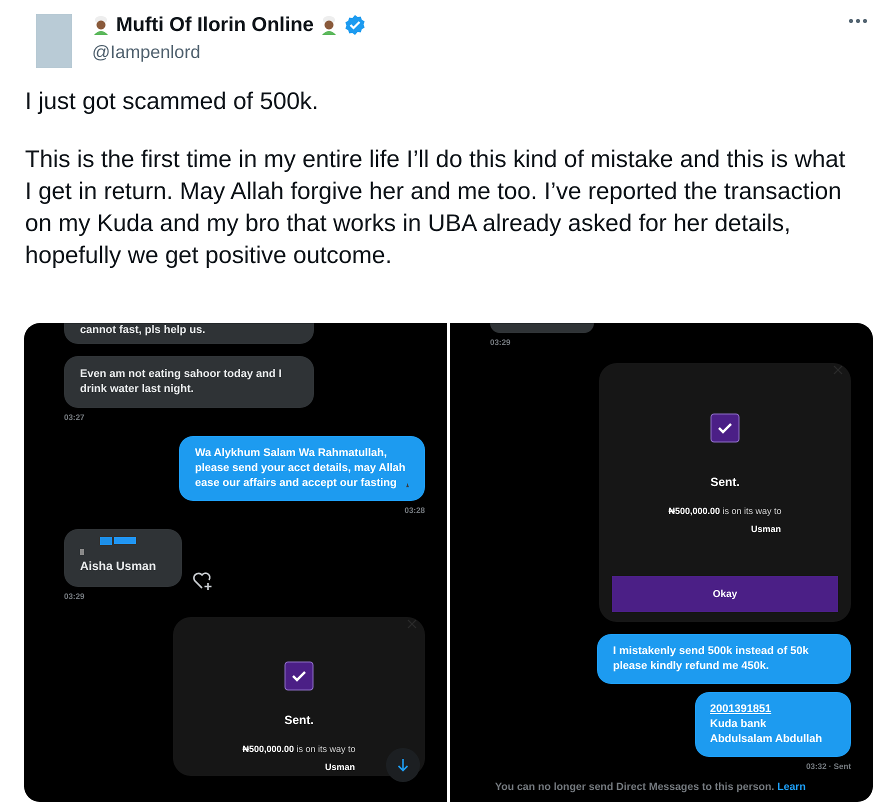 This screenshot has height=804, width=877. What do you see at coordinates (189, 382) in the screenshot?
I see `message-bubble: Even am not eating sahoor today and I drink water last night.` at bounding box center [189, 382].